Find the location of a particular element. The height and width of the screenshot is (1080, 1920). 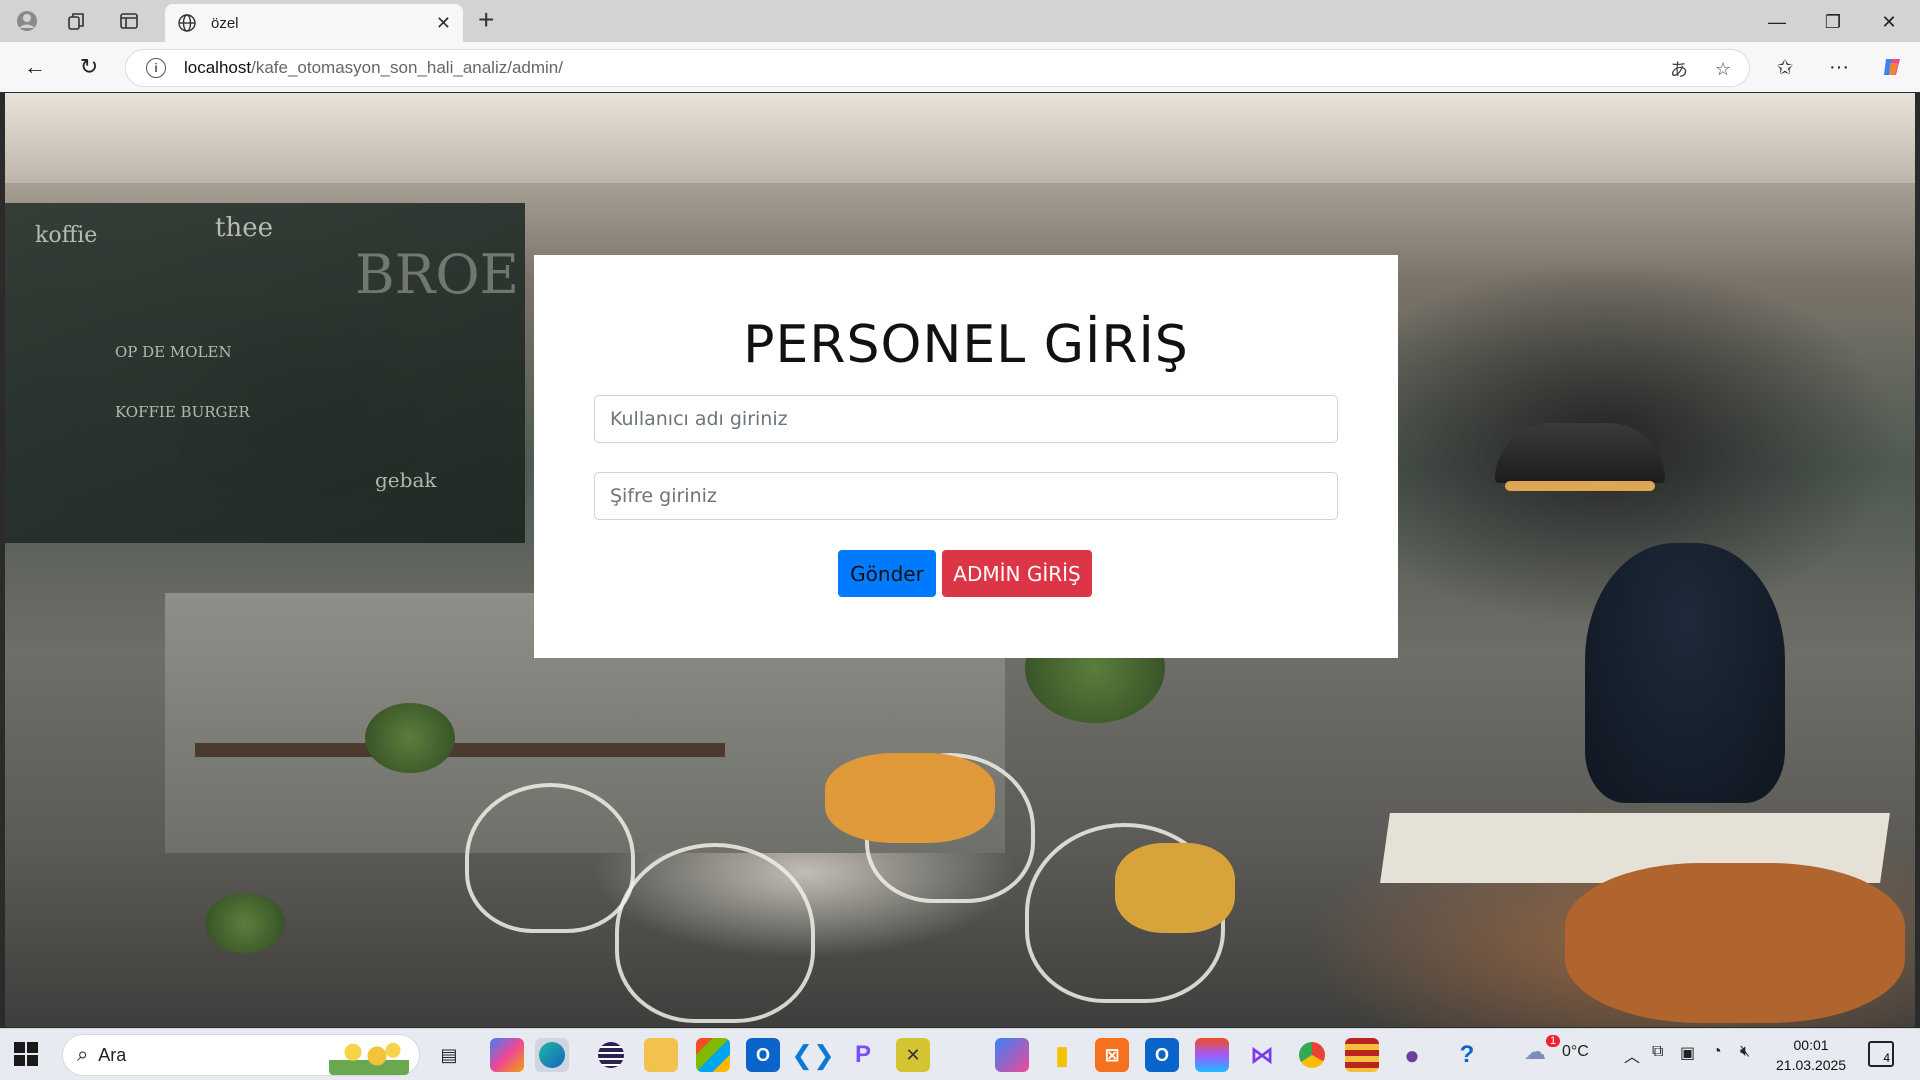

start-icon is located at coordinates (26, 1054).